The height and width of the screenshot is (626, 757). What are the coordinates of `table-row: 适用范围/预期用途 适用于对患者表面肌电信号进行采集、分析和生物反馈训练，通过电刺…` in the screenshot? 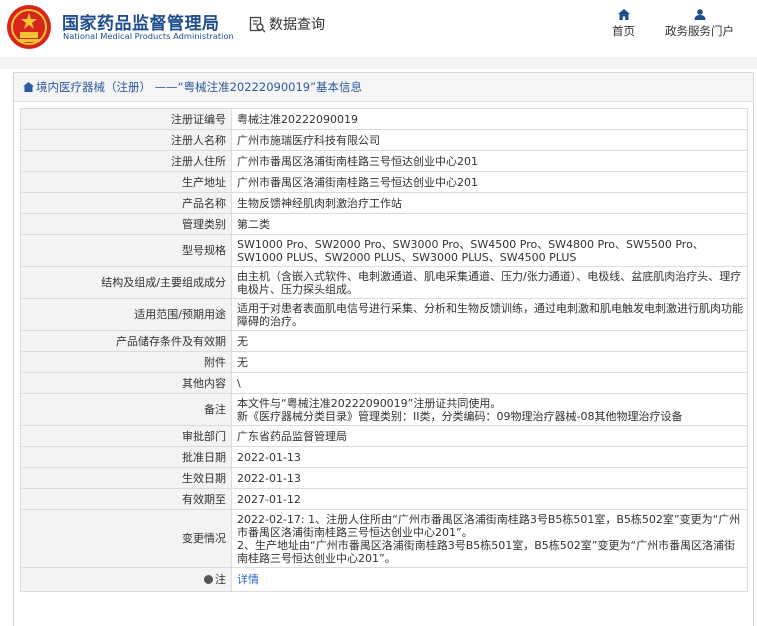 It's located at (384, 314).